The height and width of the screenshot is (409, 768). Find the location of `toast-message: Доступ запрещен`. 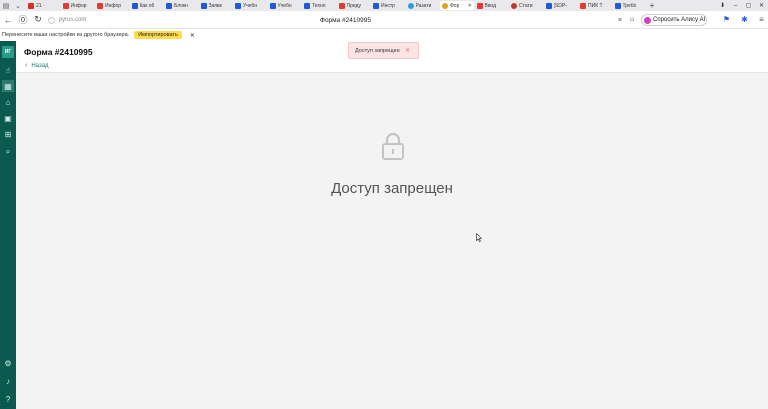

toast-message: Доступ запрещен is located at coordinates (377, 50).